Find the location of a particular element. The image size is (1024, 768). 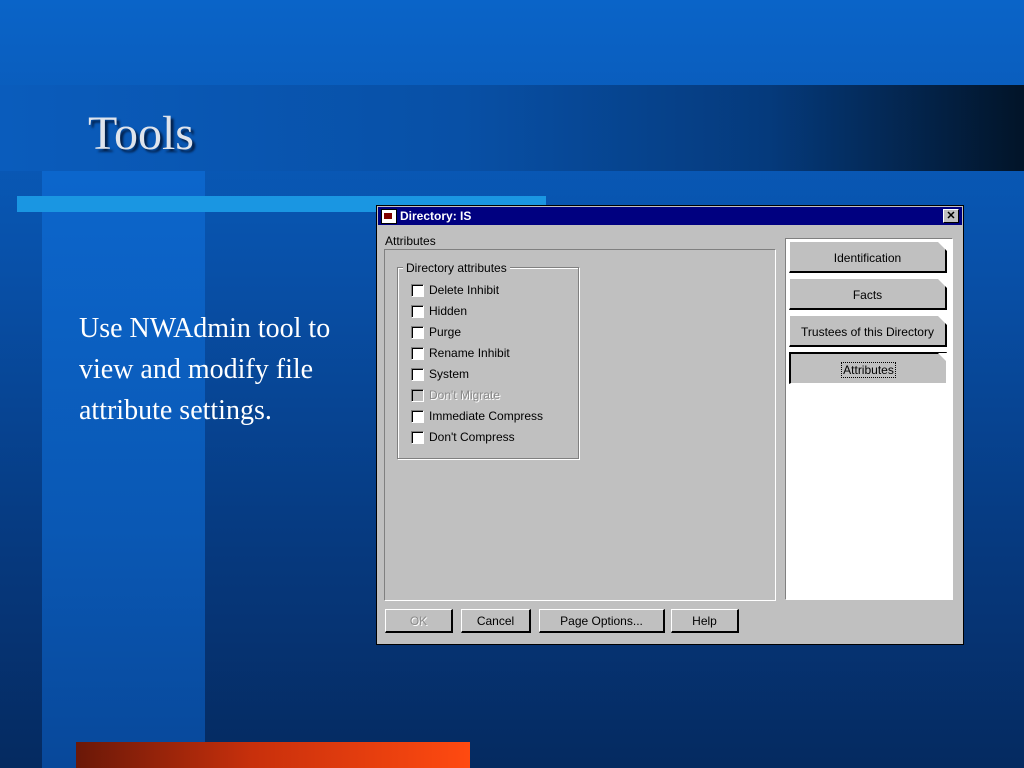

checkbox-label: Delete Inhibit is located at coordinates (464, 290).